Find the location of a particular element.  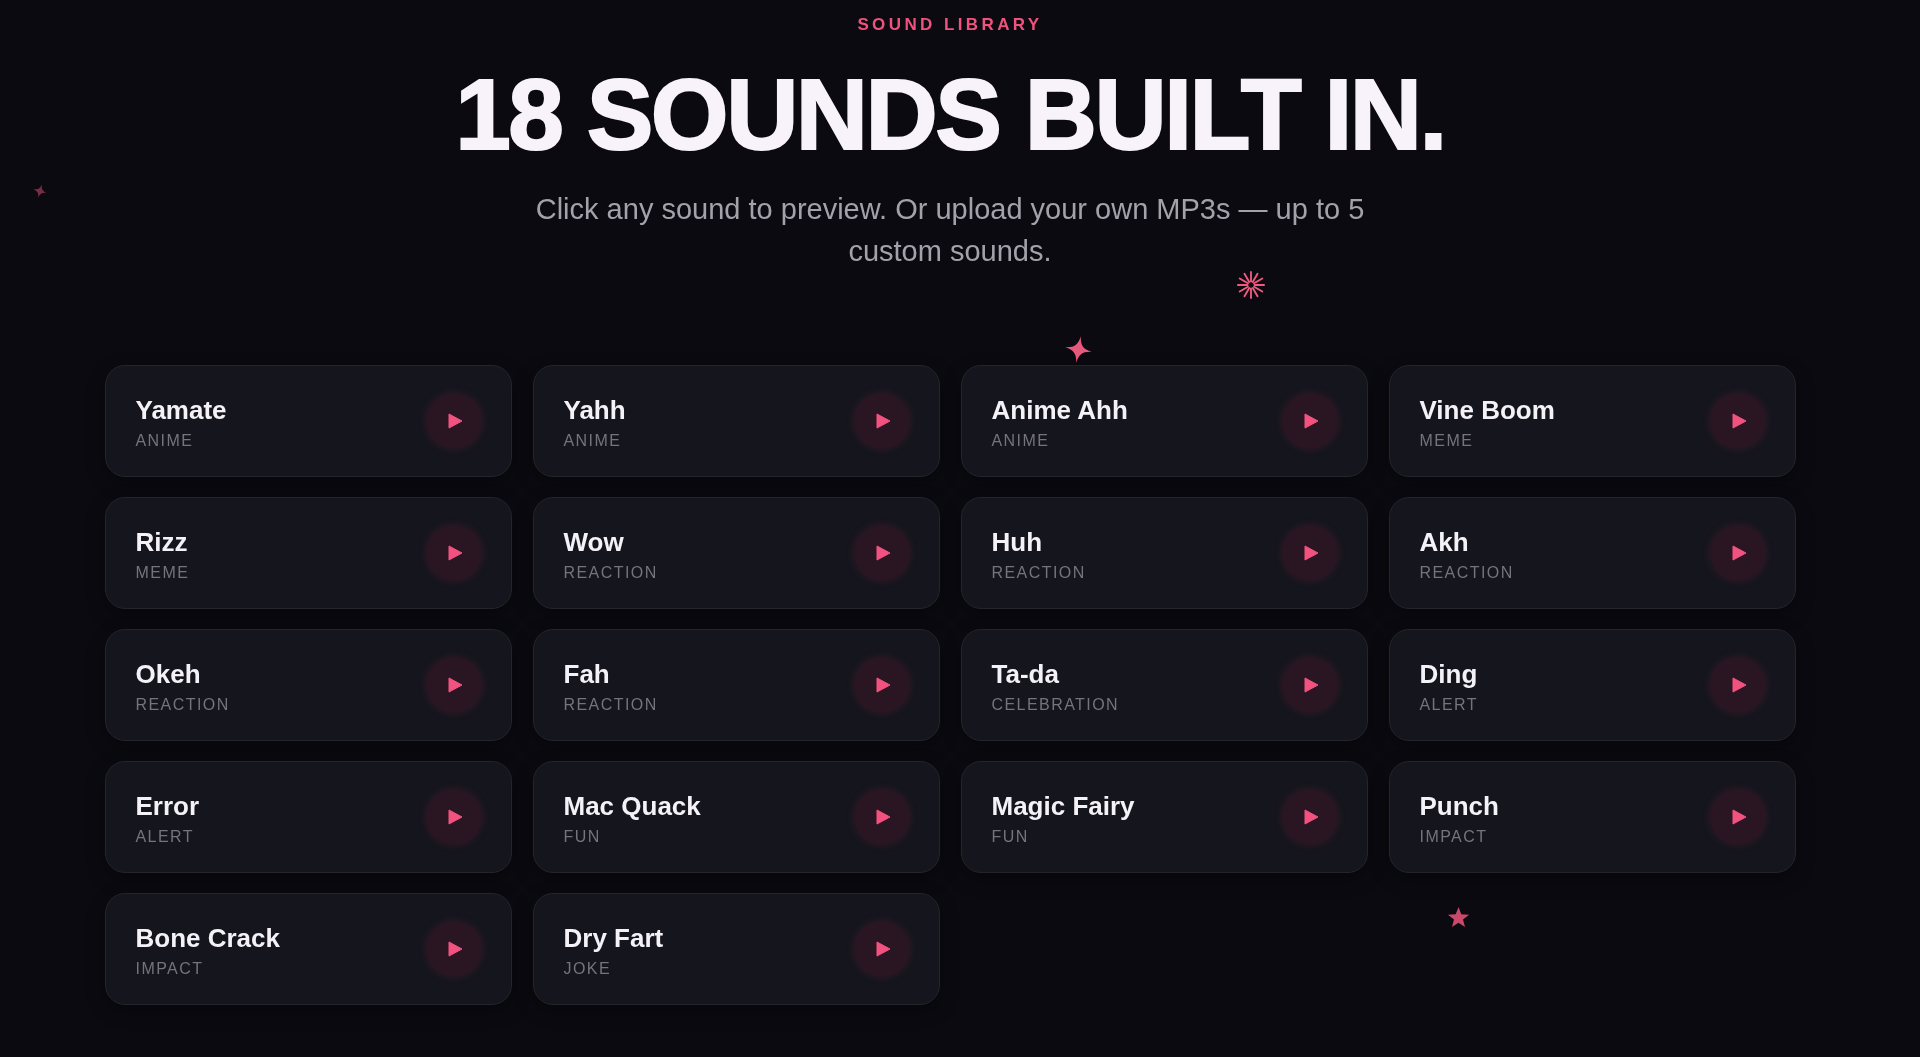

sound-card: Mac Quack FUN is located at coordinates (736, 817).